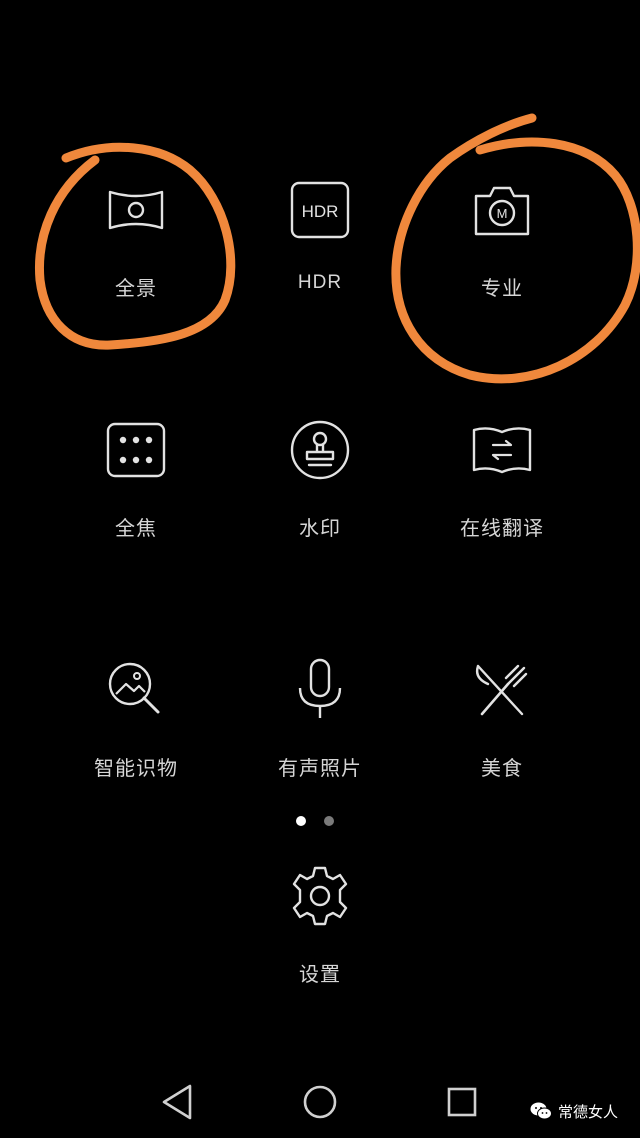 Image resolution: width=640 pixels, height=1138 pixels. Describe the element at coordinates (301, 821) in the screenshot. I see `page-dot-active` at that location.